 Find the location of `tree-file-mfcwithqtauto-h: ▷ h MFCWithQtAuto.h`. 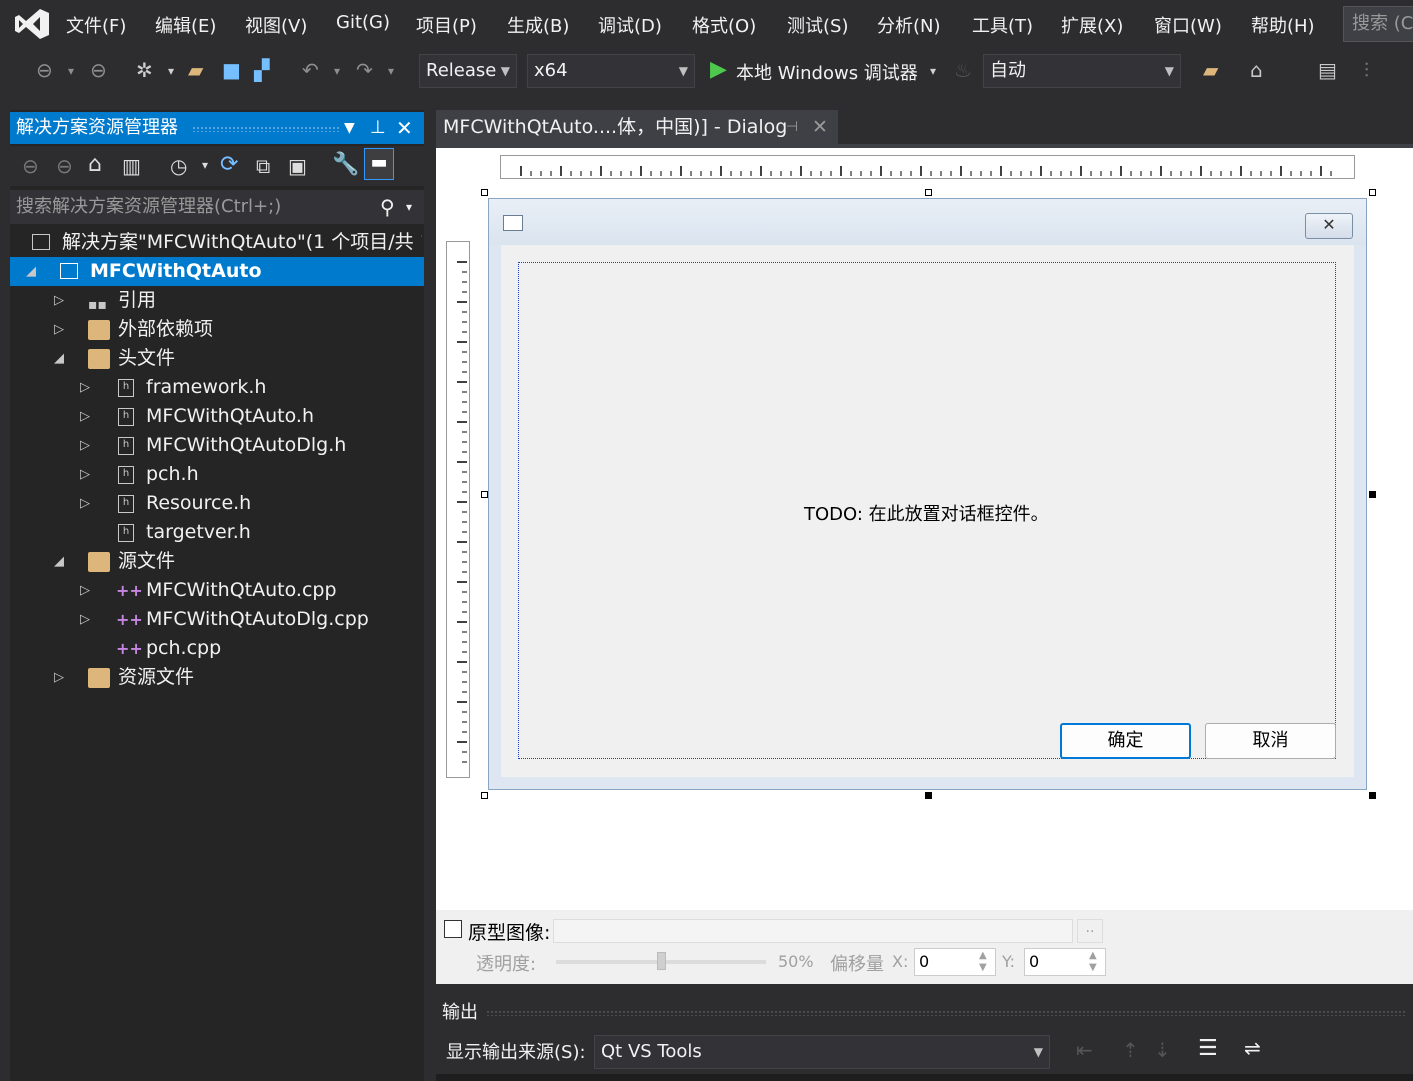

tree-file-mfcwithqtauto-h: ▷ h MFCWithQtAuto.h is located at coordinates (217, 416).